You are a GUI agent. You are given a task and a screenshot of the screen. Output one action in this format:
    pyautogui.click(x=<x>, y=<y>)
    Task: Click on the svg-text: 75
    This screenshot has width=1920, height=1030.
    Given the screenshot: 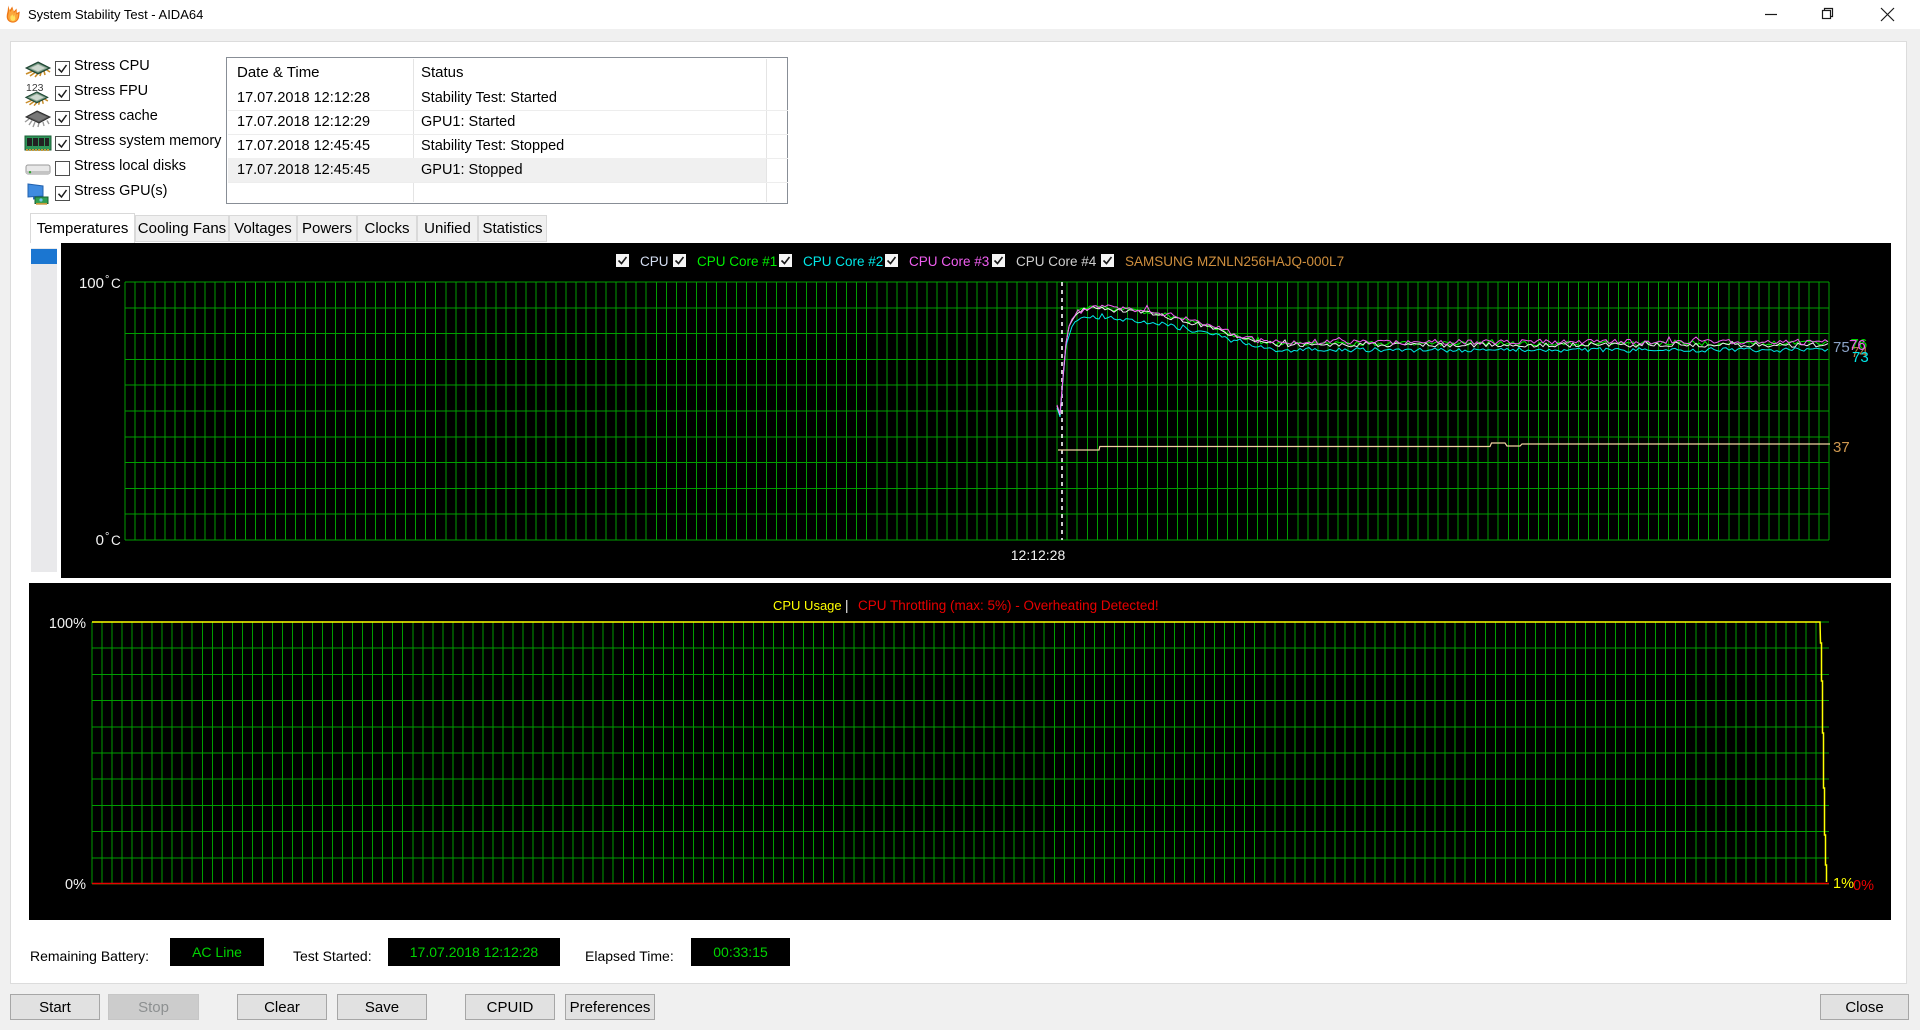 What is the action you would take?
    pyautogui.click(x=1841, y=347)
    